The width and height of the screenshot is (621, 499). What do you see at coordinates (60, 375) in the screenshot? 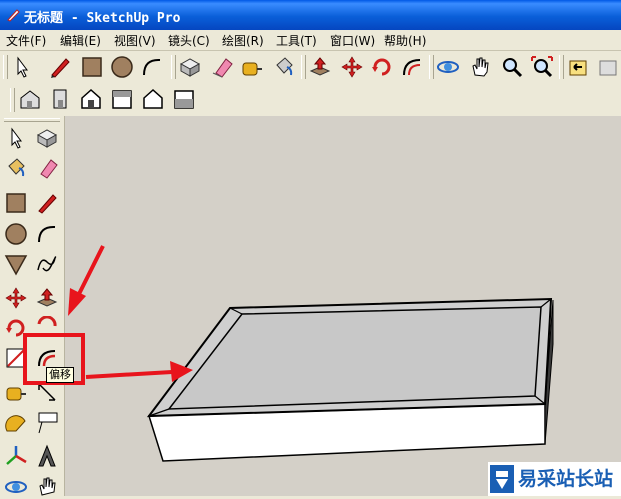
I see `offset-tooltip: 偏移` at bounding box center [60, 375].